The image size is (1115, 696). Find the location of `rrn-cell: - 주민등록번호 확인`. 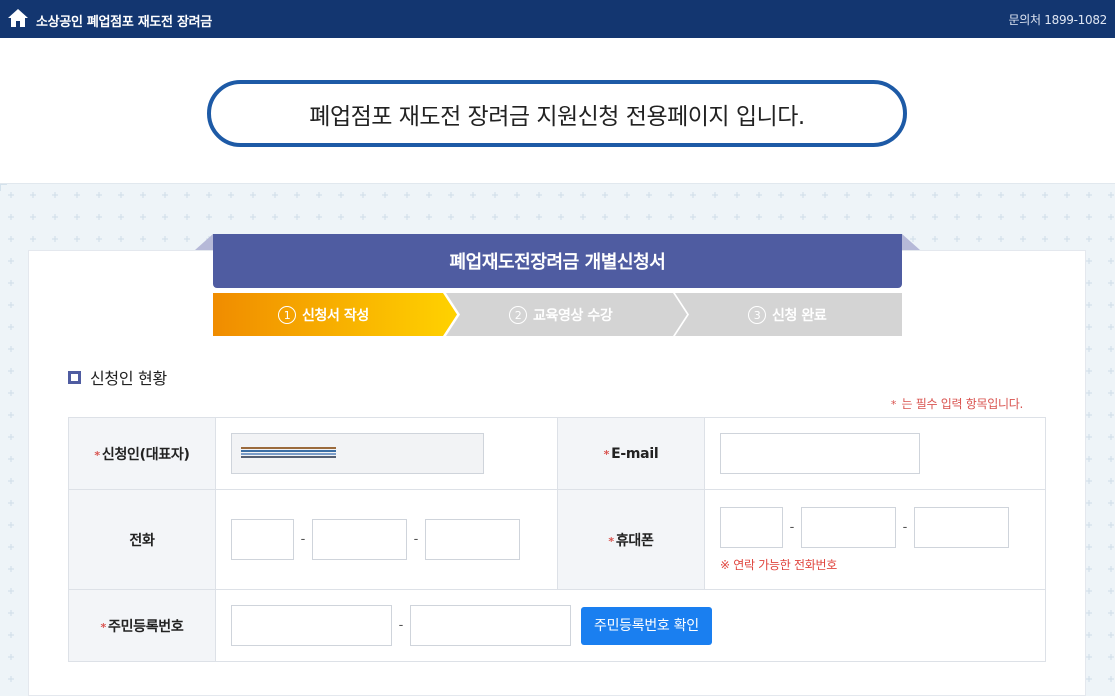

rrn-cell: - 주민등록번호 확인 is located at coordinates (630, 625).